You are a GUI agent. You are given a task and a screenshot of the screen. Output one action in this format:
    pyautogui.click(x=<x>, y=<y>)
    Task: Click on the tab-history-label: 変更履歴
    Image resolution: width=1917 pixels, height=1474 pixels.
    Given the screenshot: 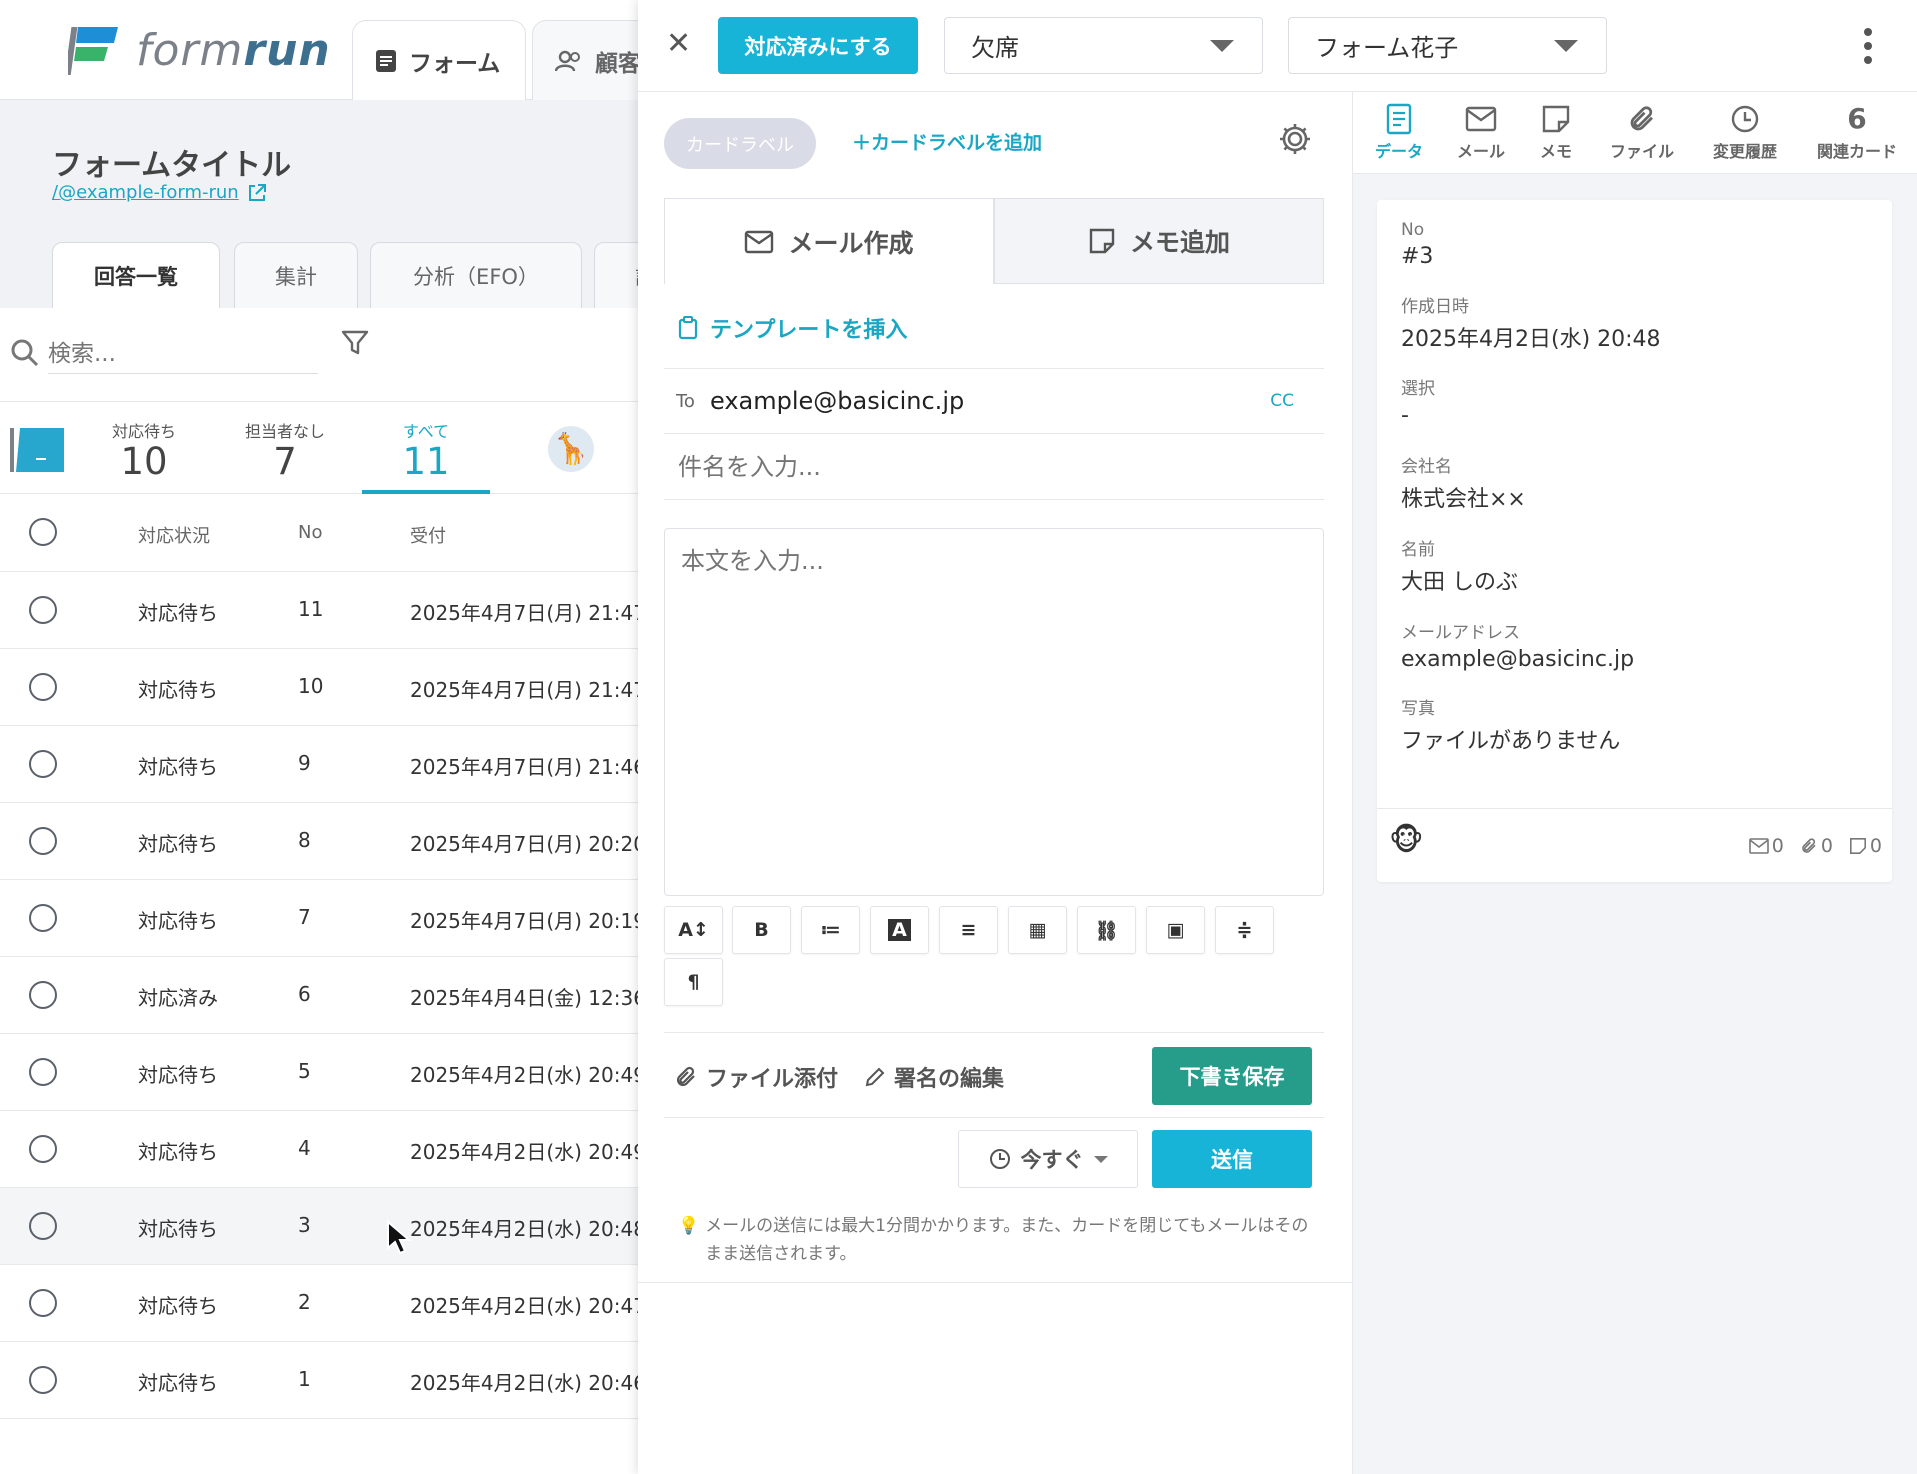 What is the action you would take?
    pyautogui.click(x=1744, y=151)
    